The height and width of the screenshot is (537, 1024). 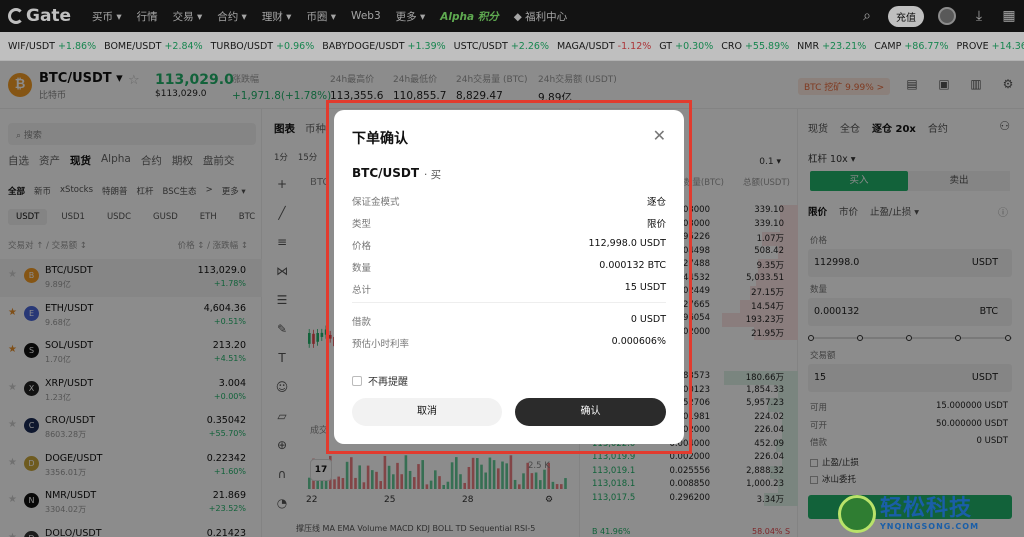 I want to click on dont-remind-label: 不再提醒, so click(x=388, y=382).